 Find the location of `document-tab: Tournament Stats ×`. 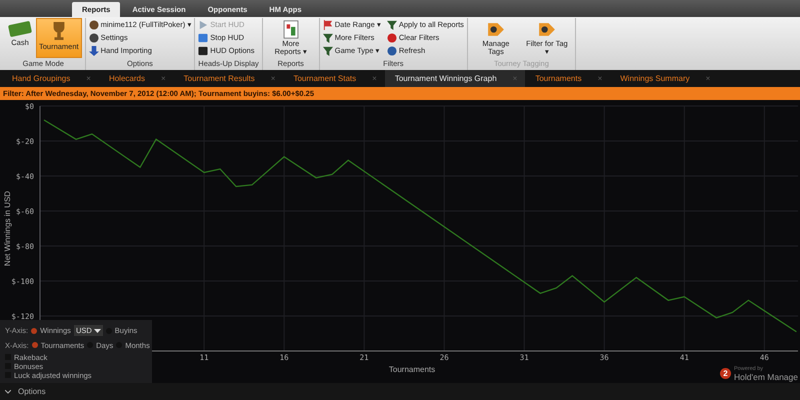

document-tab: Tournament Stats × is located at coordinates (334, 78).